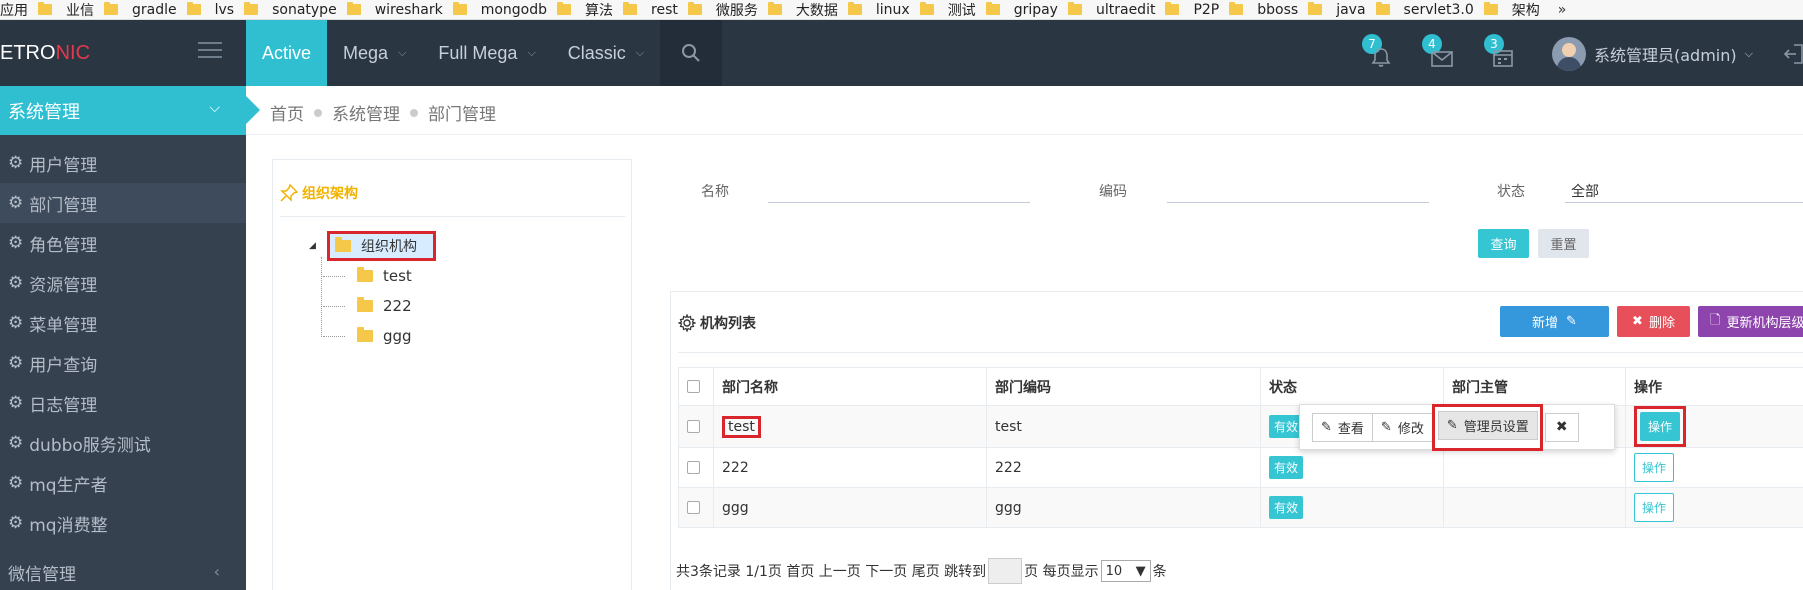 The image size is (1803, 590). Describe the element at coordinates (1750, 321) in the screenshot. I see `update-hierarchy-button: 🗋更新机构层级关系` at that location.